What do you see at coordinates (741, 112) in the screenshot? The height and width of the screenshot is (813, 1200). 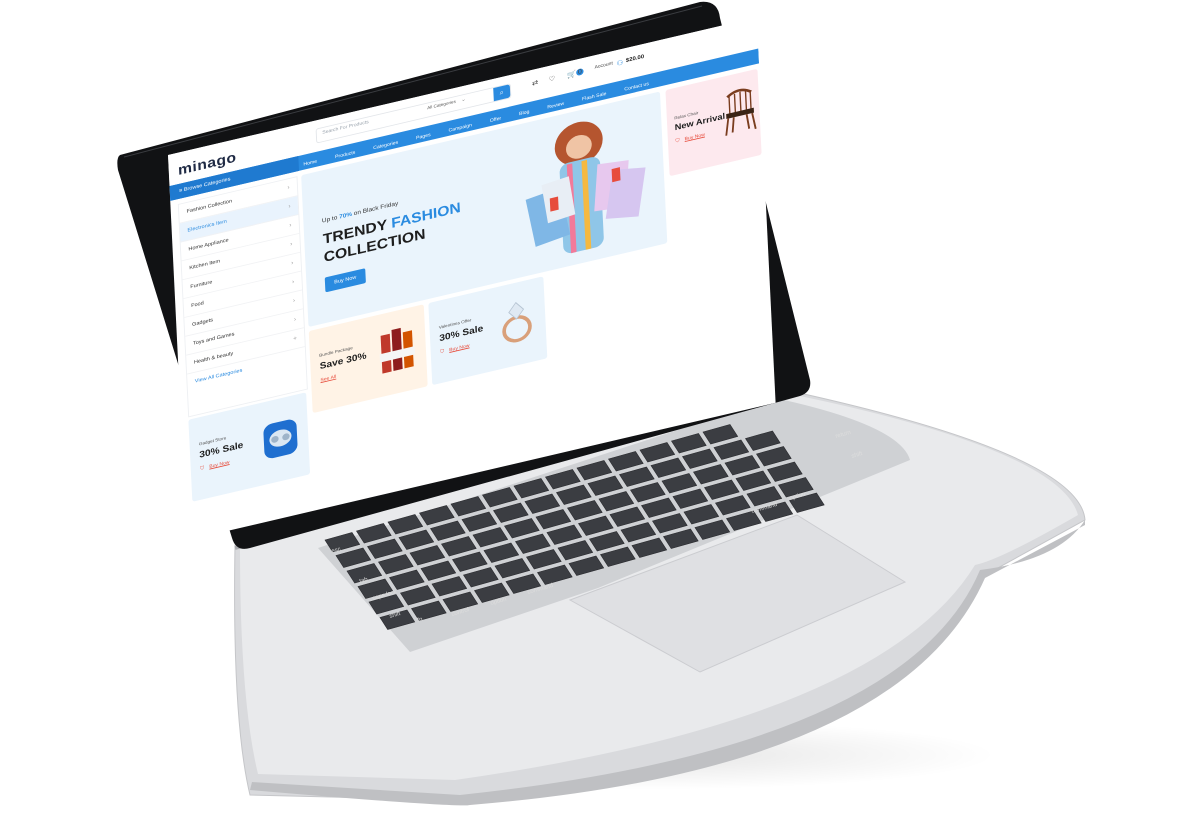 I see `chair-image` at bounding box center [741, 112].